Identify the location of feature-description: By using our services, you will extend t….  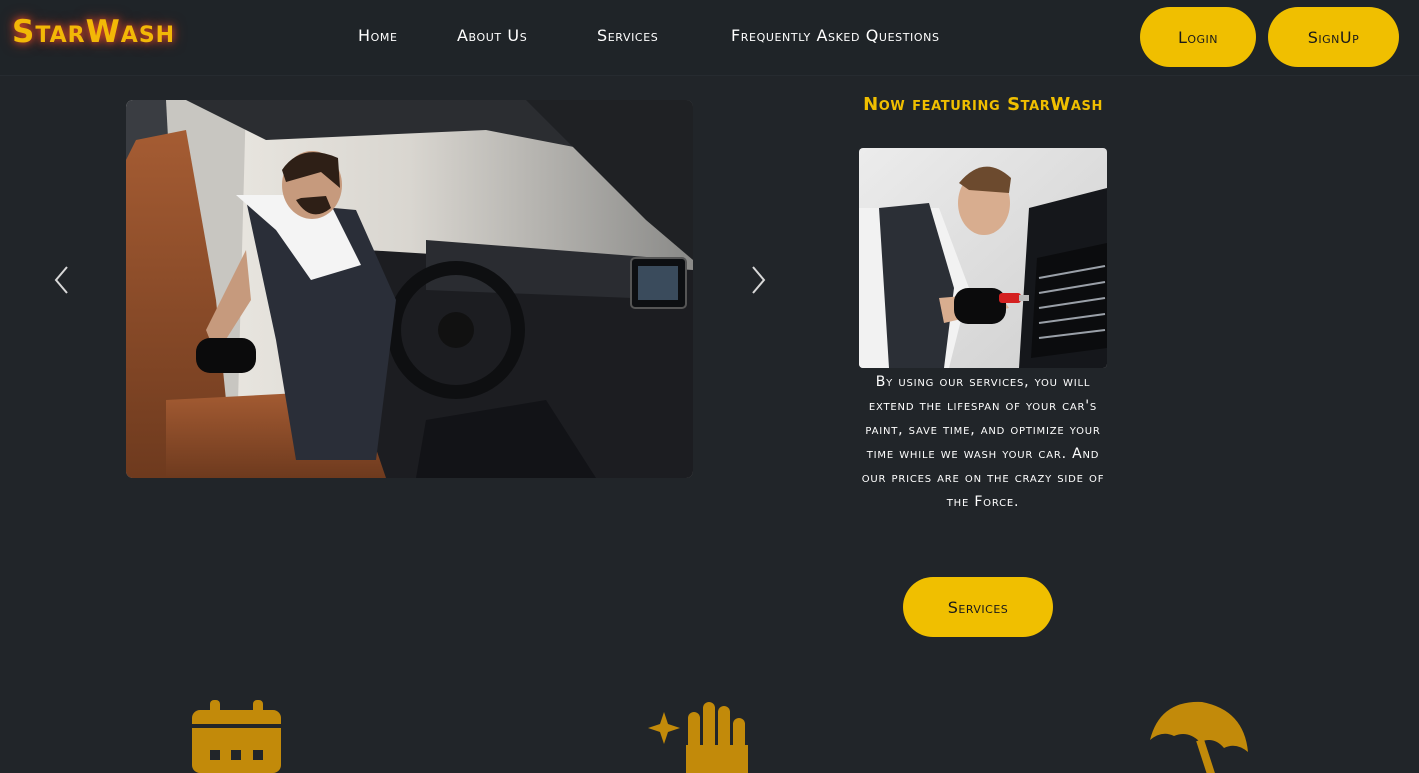
(983, 442).